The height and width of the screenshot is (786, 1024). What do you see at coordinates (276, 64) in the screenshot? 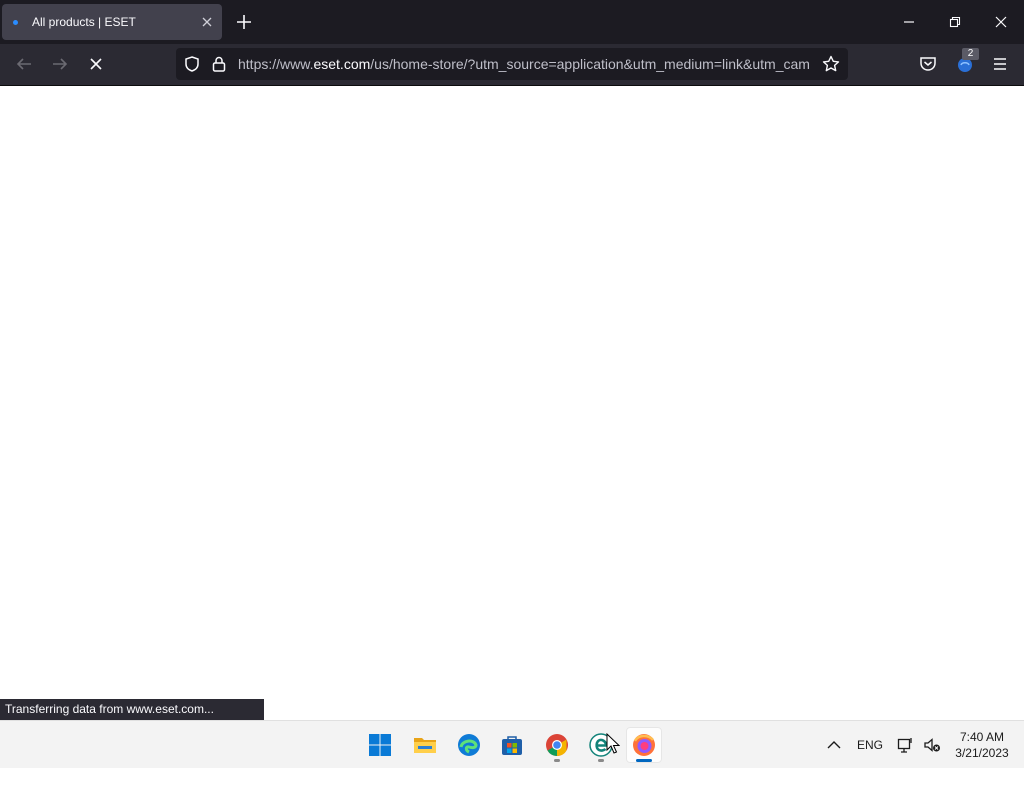
I see `url-prefix: https://www.` at bounding box center [276, 64].